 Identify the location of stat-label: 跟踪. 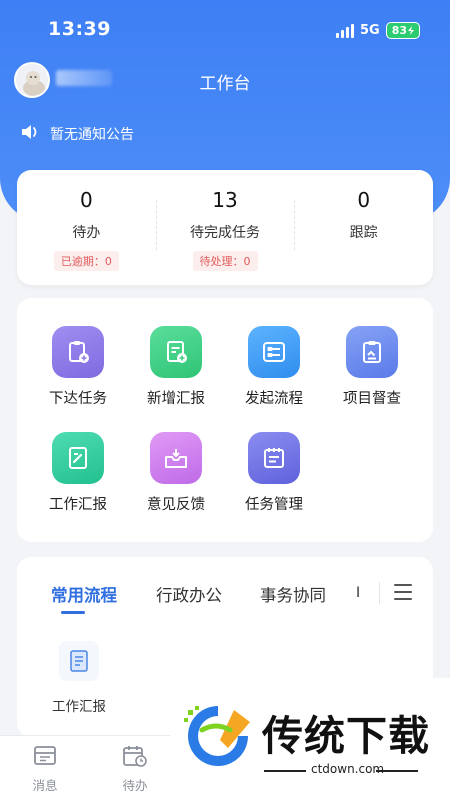
(363, 233).